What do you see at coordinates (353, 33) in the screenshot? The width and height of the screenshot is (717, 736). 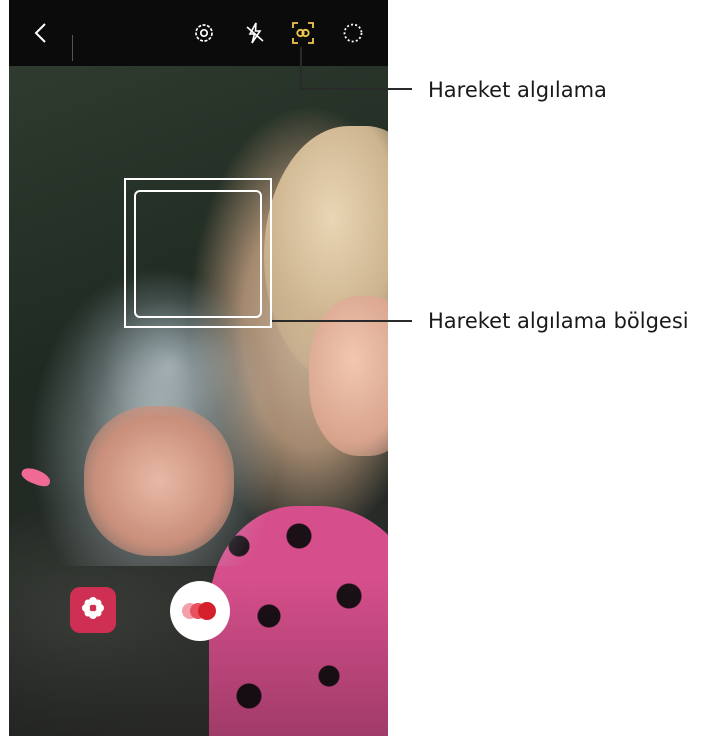 I see `timer-icon` at bounding box center [353, 33].